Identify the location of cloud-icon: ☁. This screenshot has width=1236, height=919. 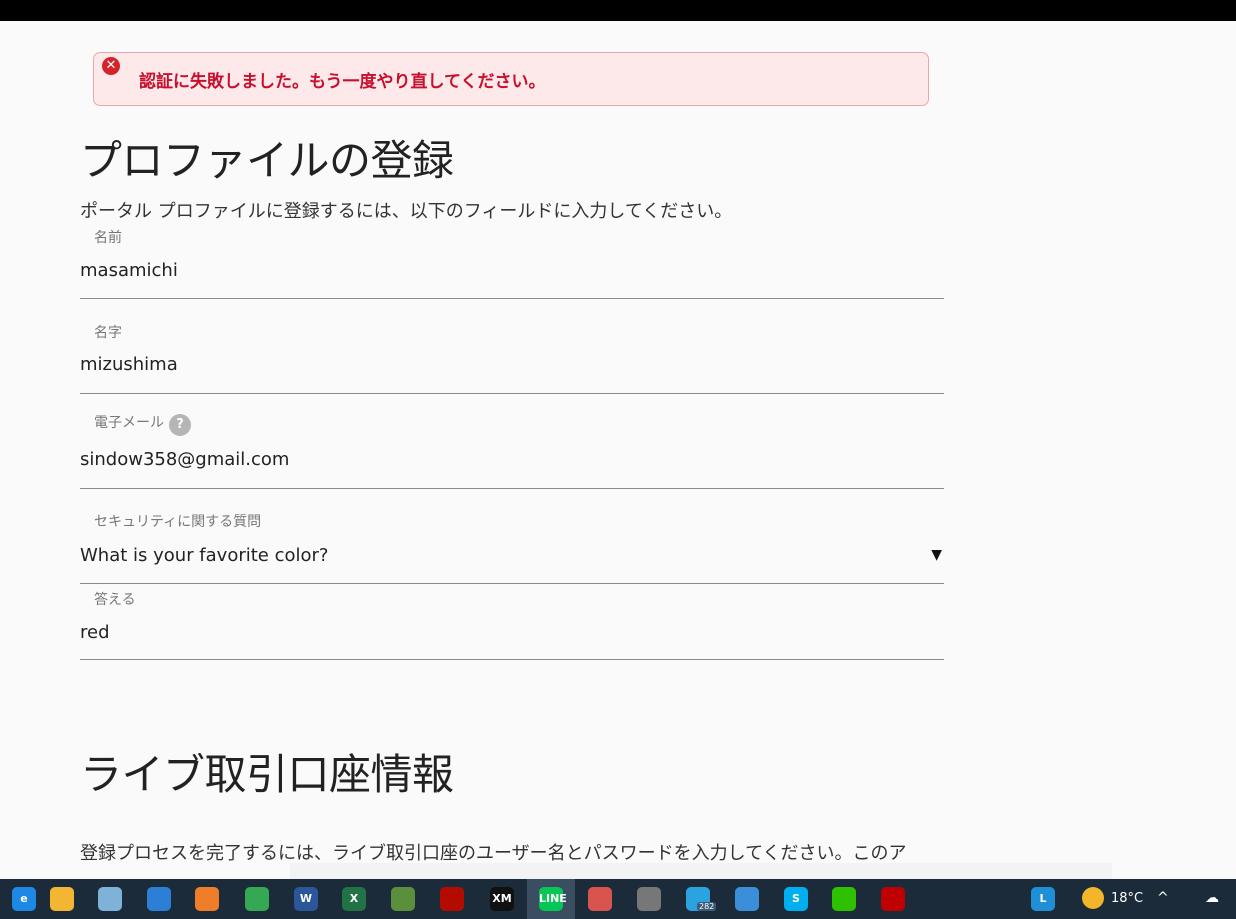
(1212, 898).